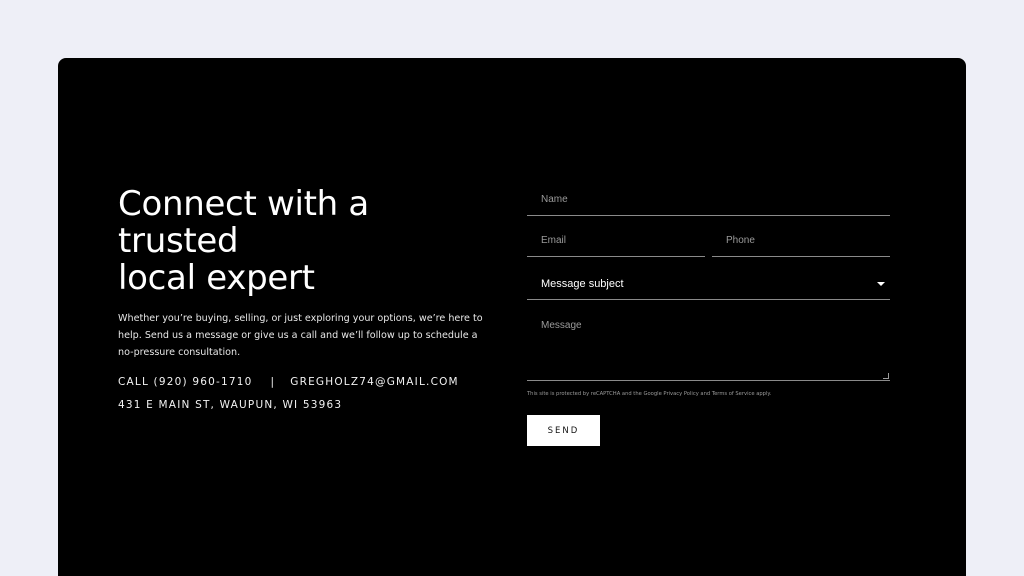 This screenshot has width=1024, height=576. Describe the element at coordinates (374, 382) in the screenshot. I see `email-link: GREGHOLZ74@GMAIL.COM` at that location.